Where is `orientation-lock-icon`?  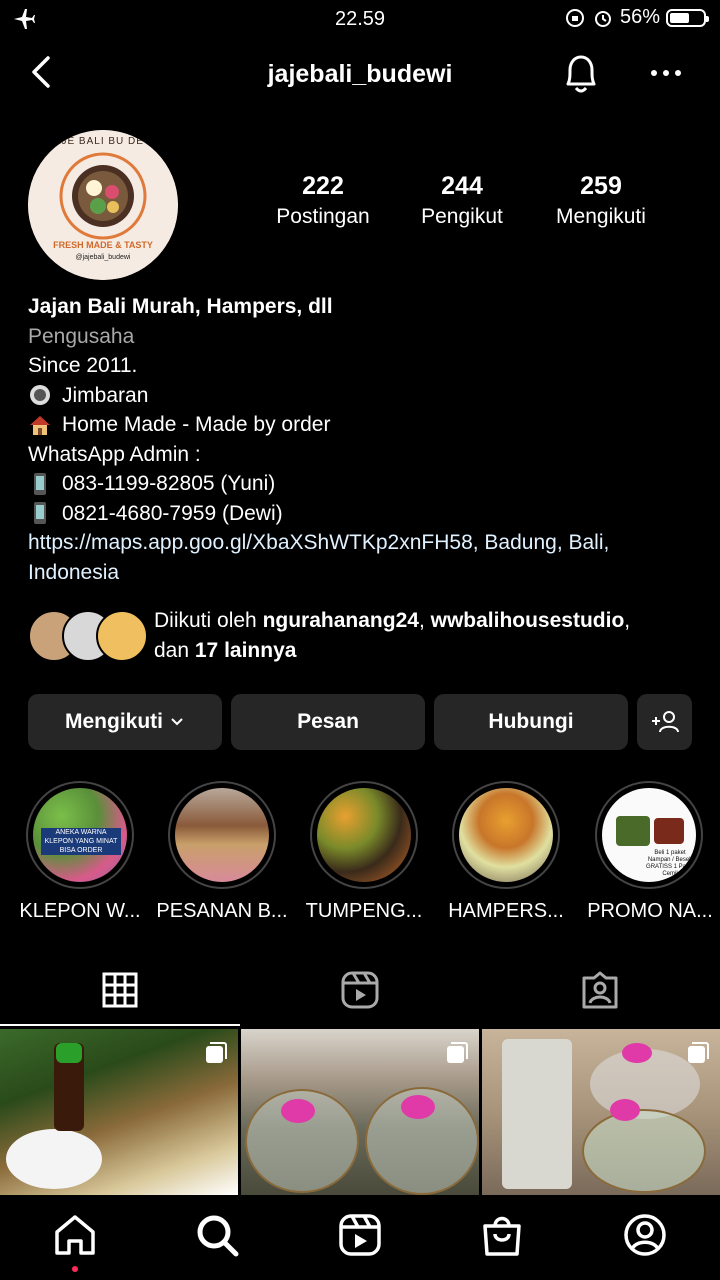 orientation-lock-icon is located at coordinates (574, 17).